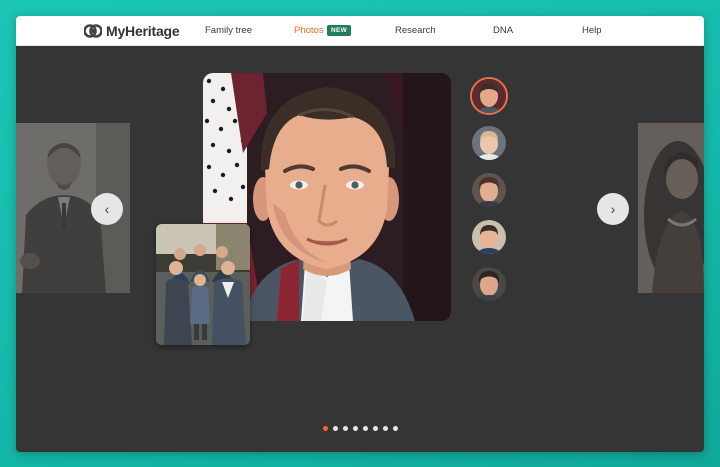 This screenshot has height=467, width=720. Describe the element at coordinates (228, 30) in the screenshot. I see `nav-family-tree: Family tree` at that location.